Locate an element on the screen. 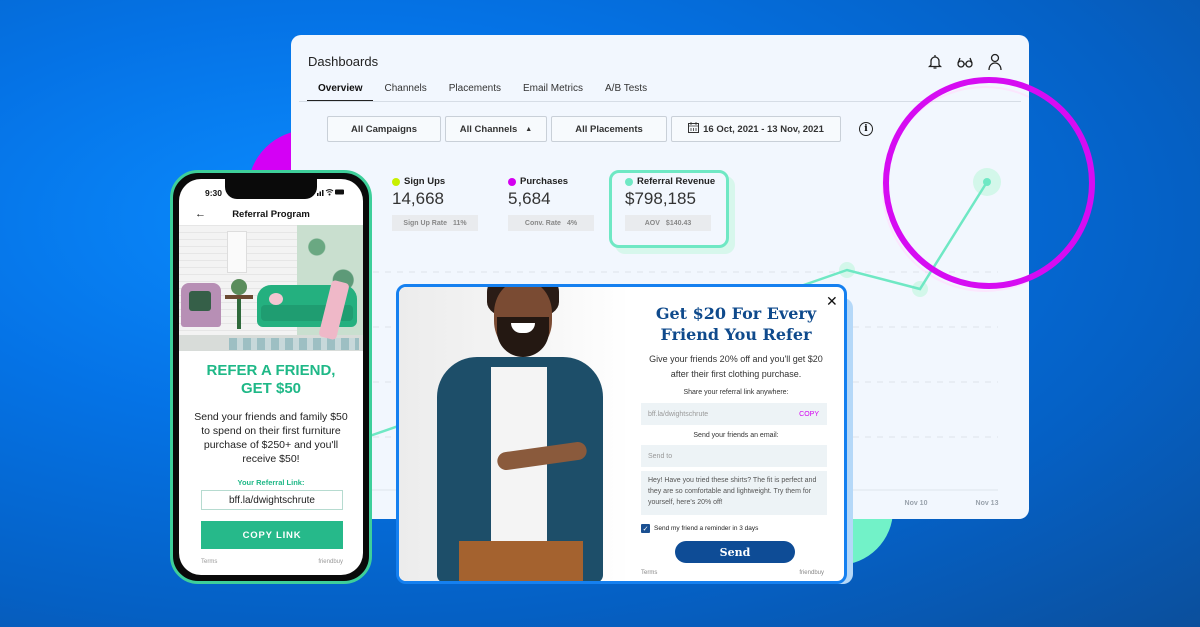  living-room-photo is located at coordinates (271, 288).